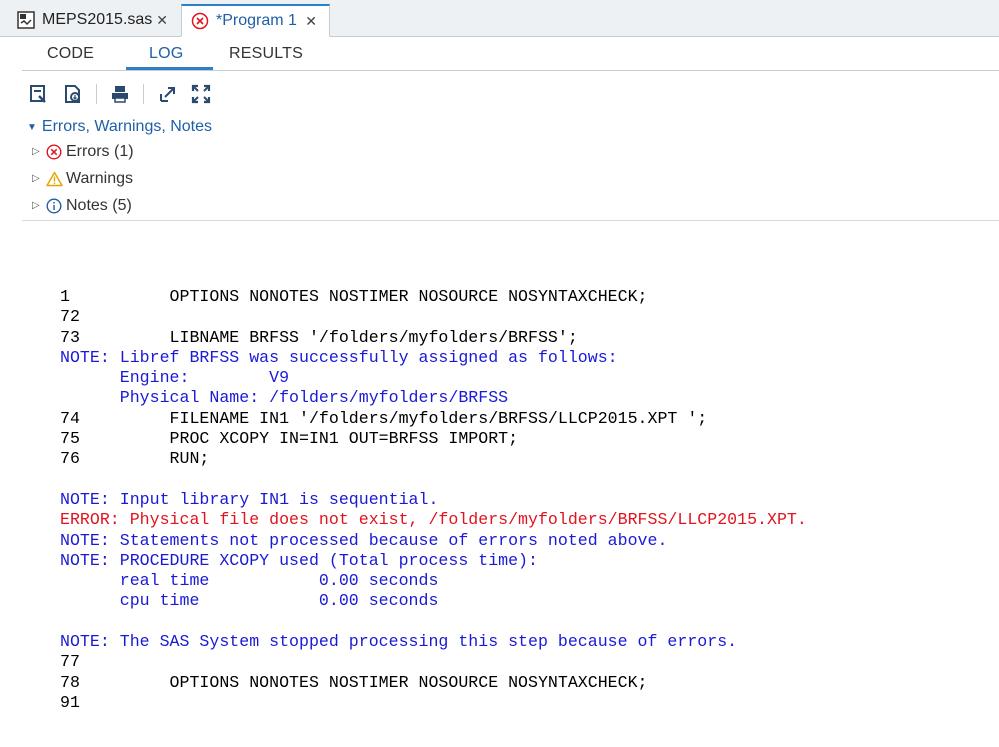 The image size is (999, 747). What do you see at coordinates (249, 581) in the screenshot?
I see `log-note-line: real time 0.00 seconds` at bounding box center [249, 581].